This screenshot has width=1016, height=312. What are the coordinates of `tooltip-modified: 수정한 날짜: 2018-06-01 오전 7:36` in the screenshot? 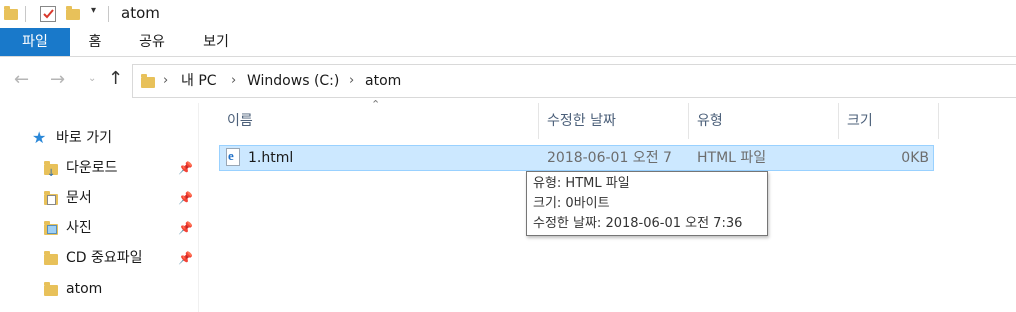 It's located at (638, 223).